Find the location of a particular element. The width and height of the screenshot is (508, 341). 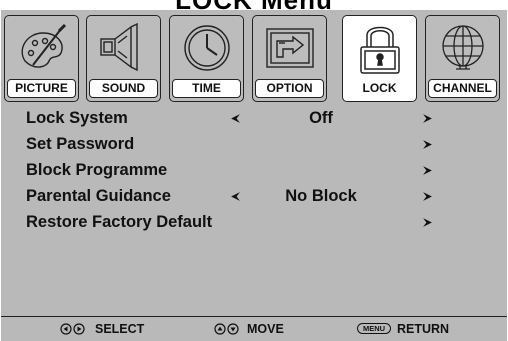

tab-option-label: OPTION is located at coordinates (289, 88).